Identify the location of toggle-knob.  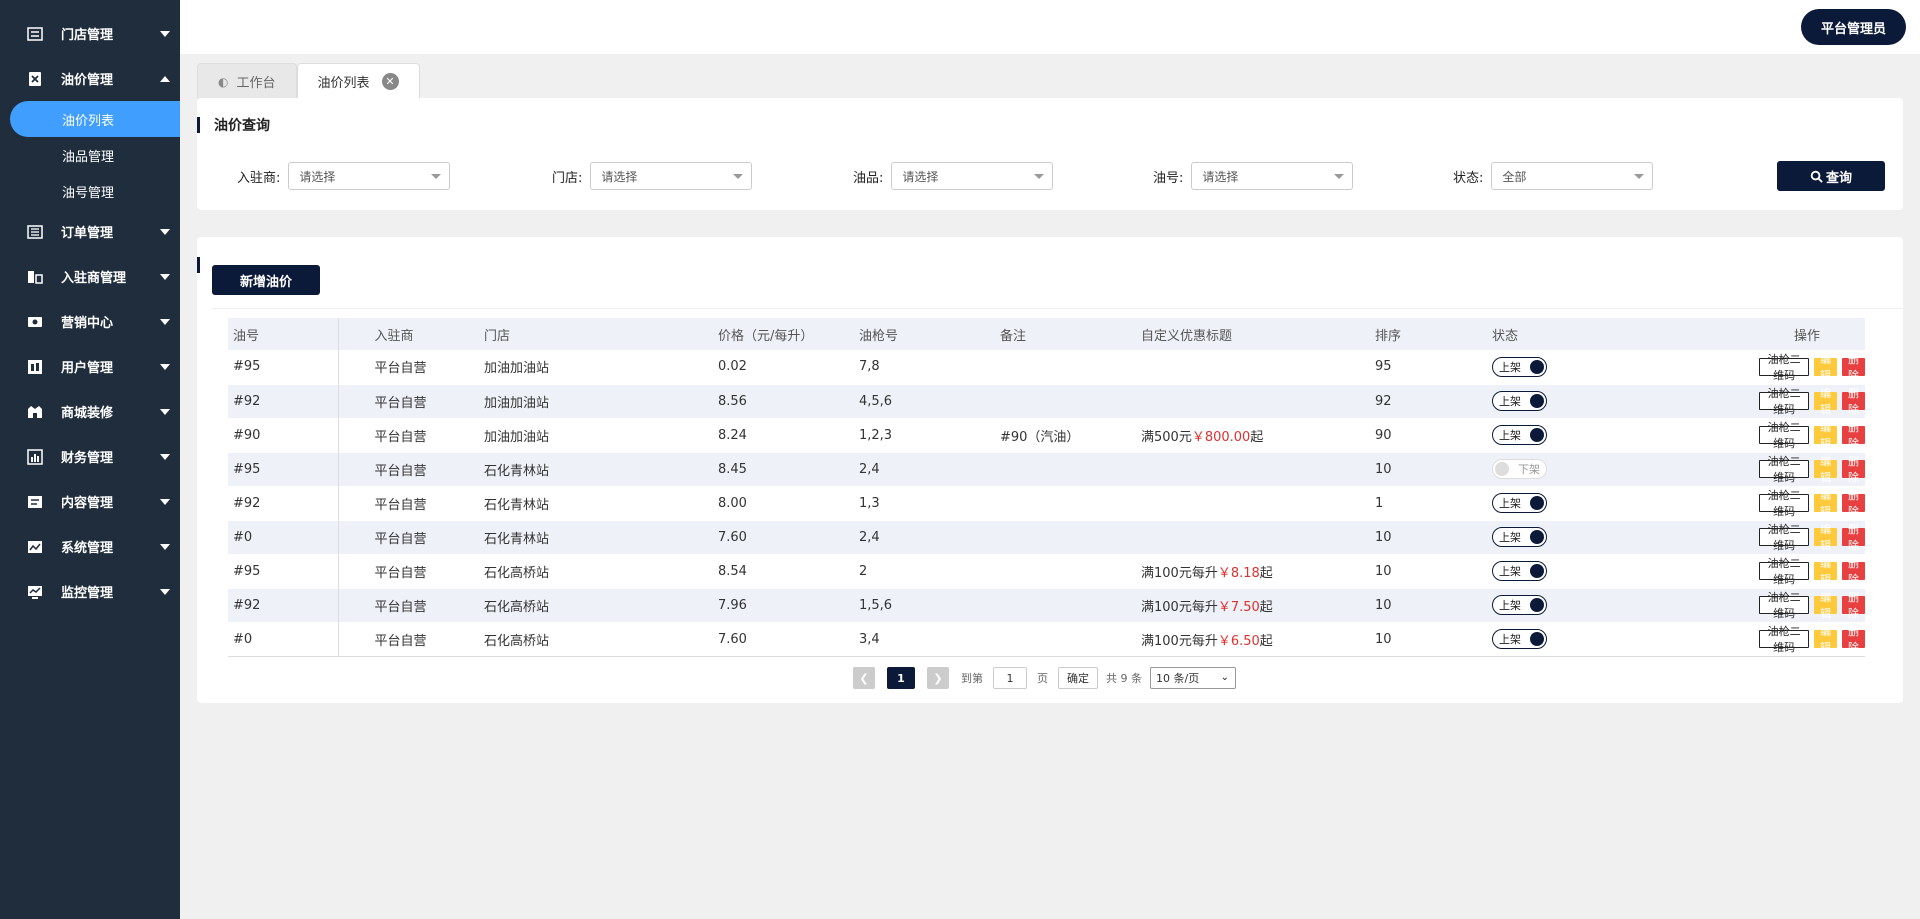
(1537, 435).